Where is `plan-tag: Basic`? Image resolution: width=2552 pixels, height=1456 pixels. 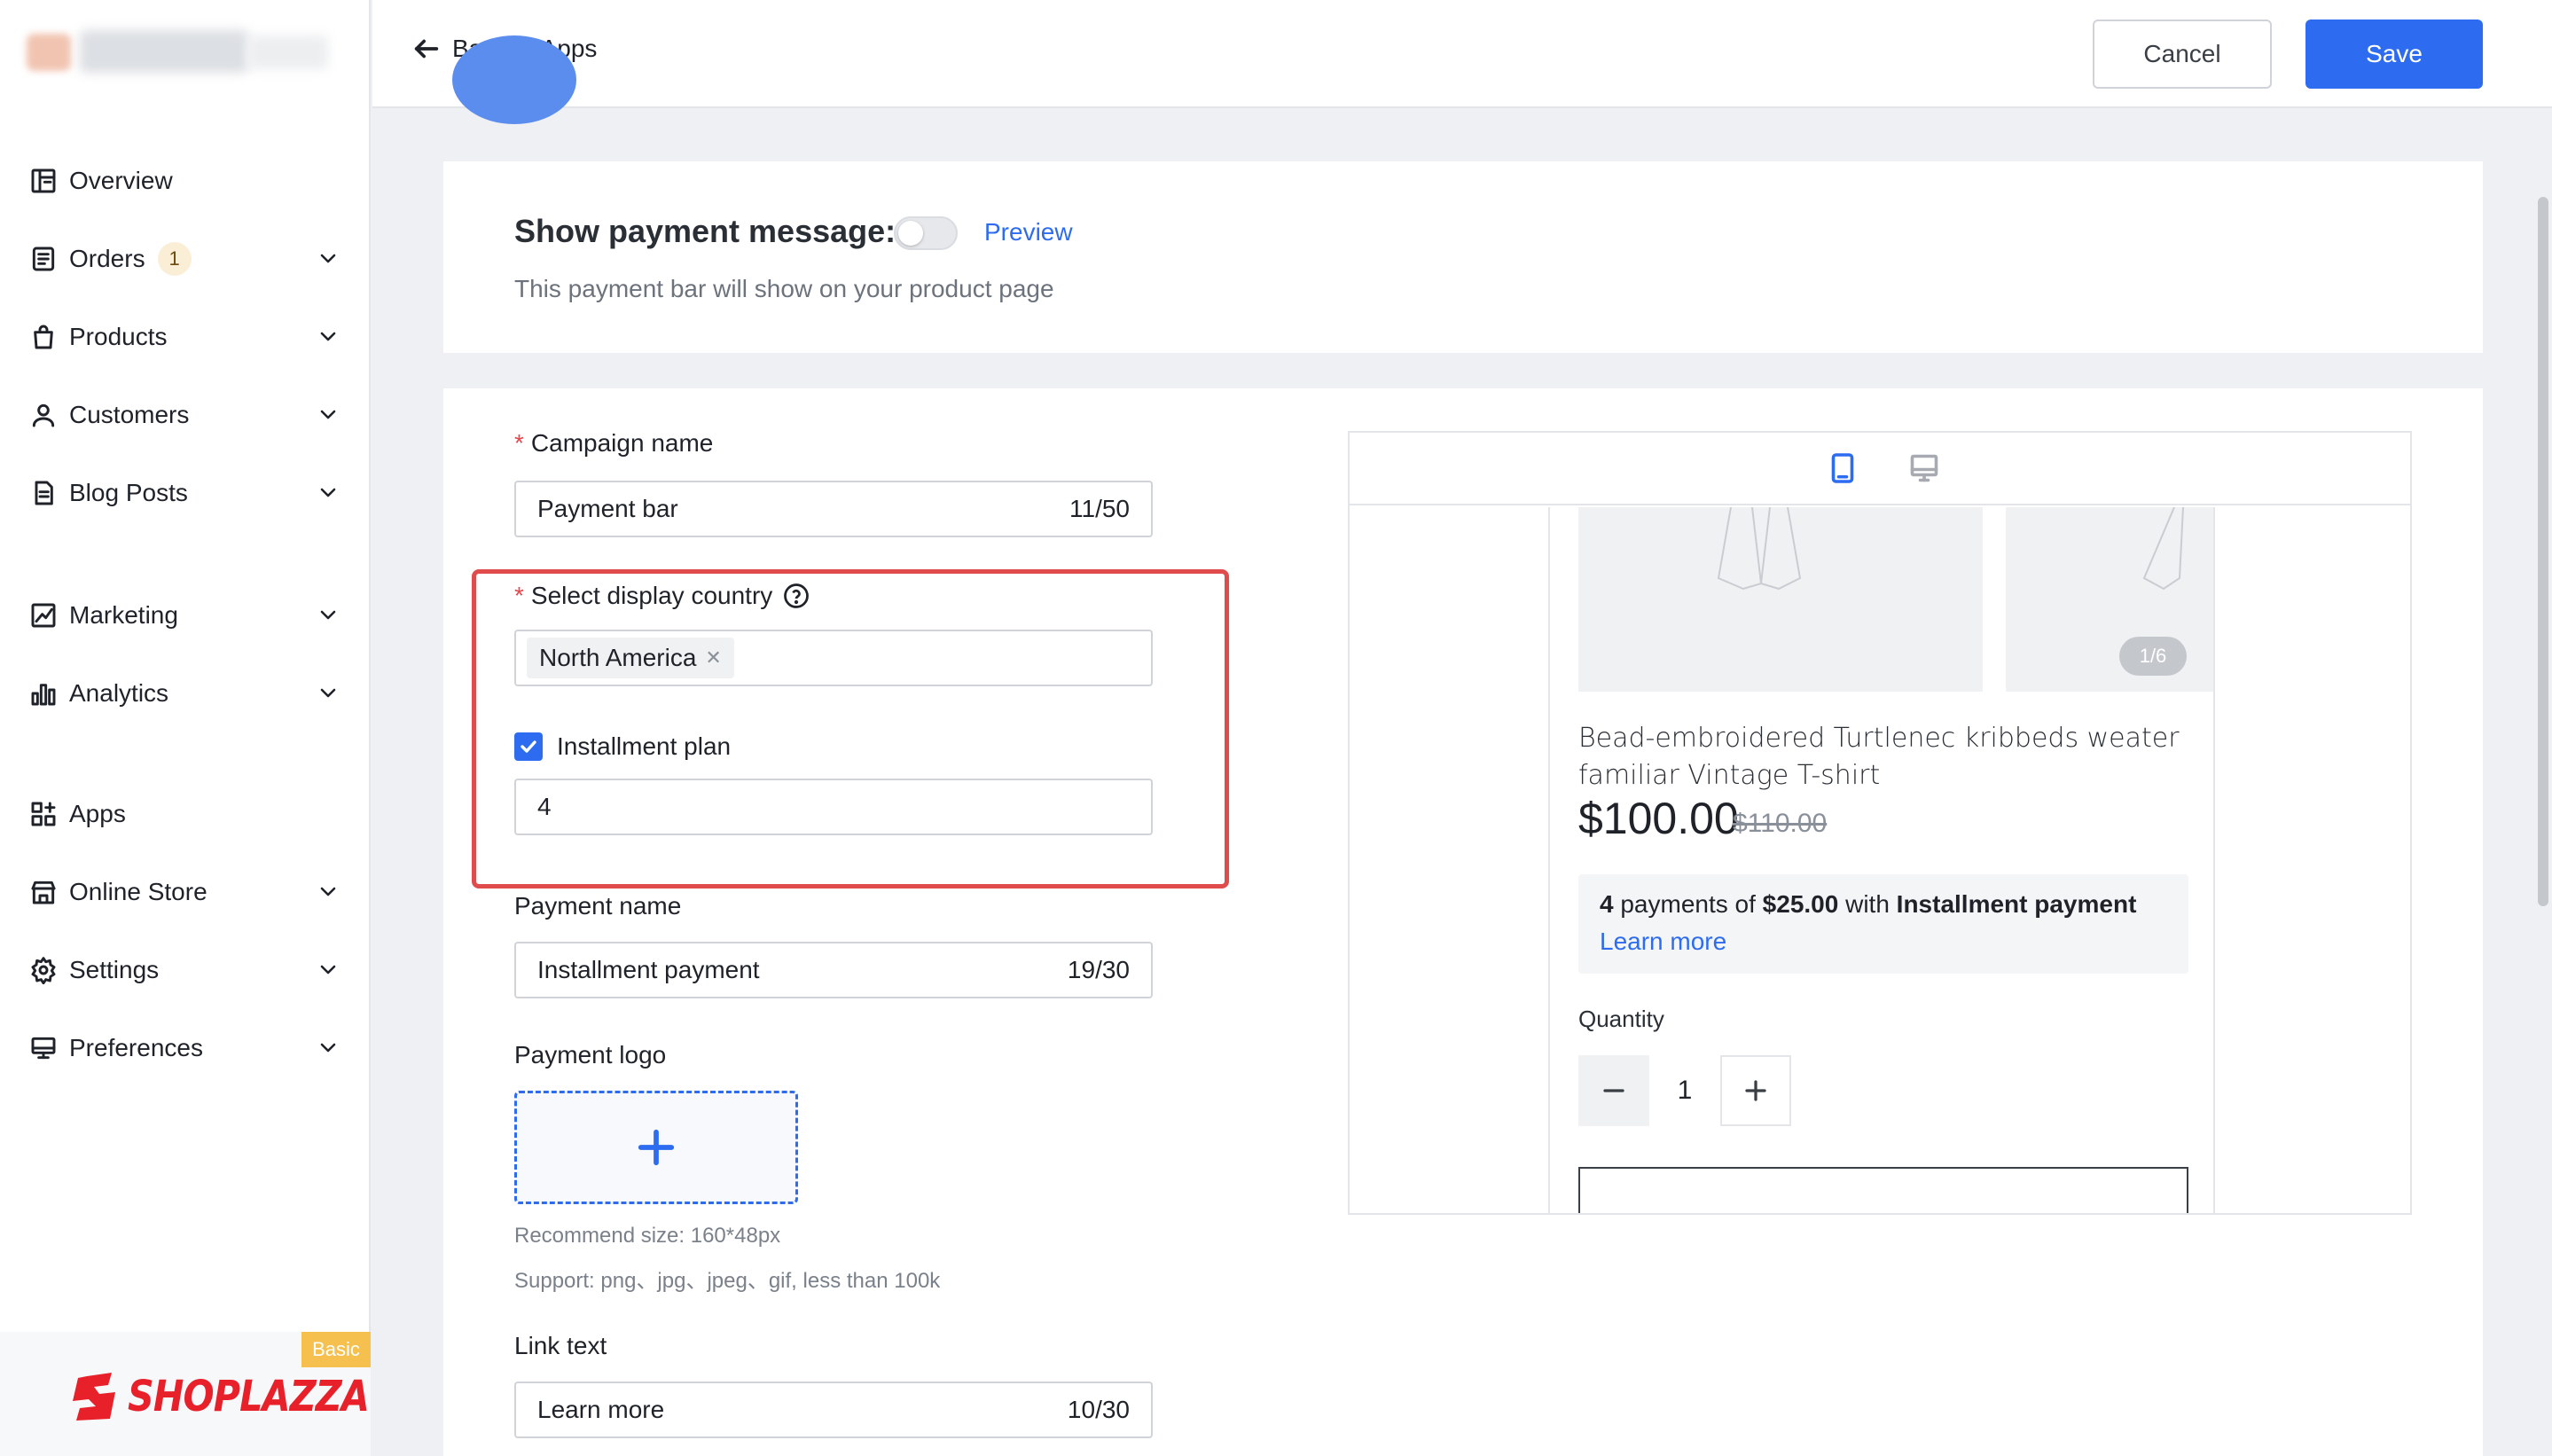
plan-tag: Basic is located at coordinates (336, 1349).